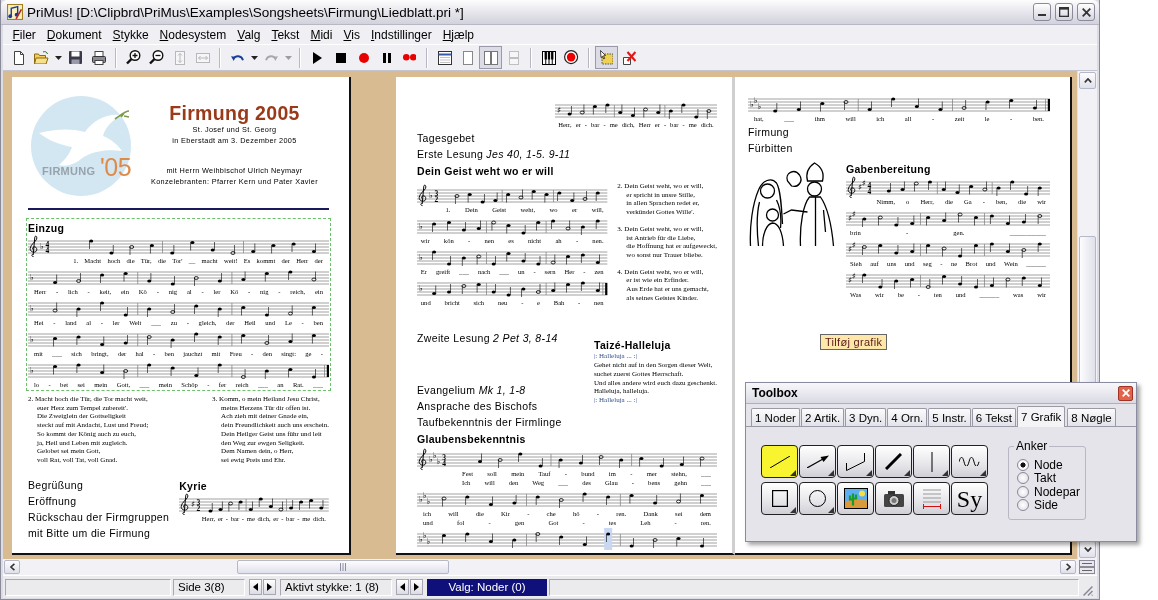  I want to click on program-item: Ansprache des Bischofs, so click(478, 407).